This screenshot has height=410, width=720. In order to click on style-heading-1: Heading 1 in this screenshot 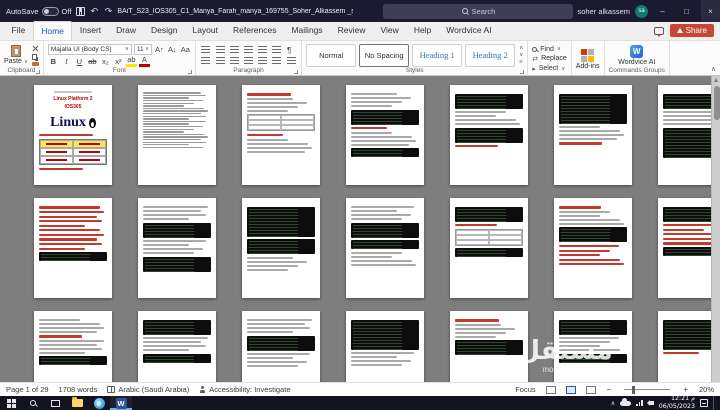, I will do `click(437, 55)`.